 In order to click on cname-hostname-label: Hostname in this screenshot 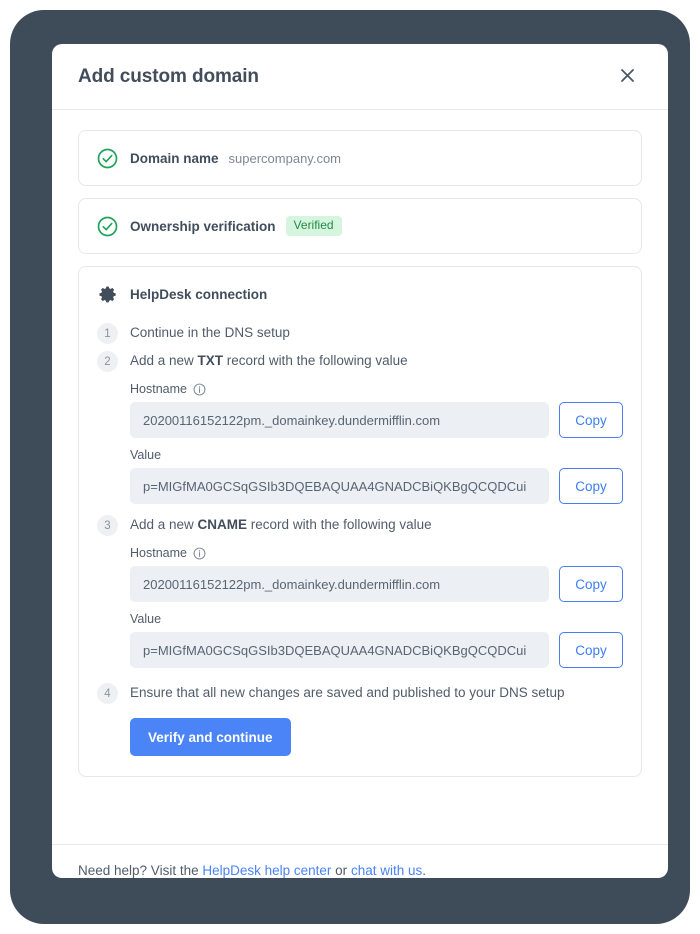, I will do `click(158, 553)`.